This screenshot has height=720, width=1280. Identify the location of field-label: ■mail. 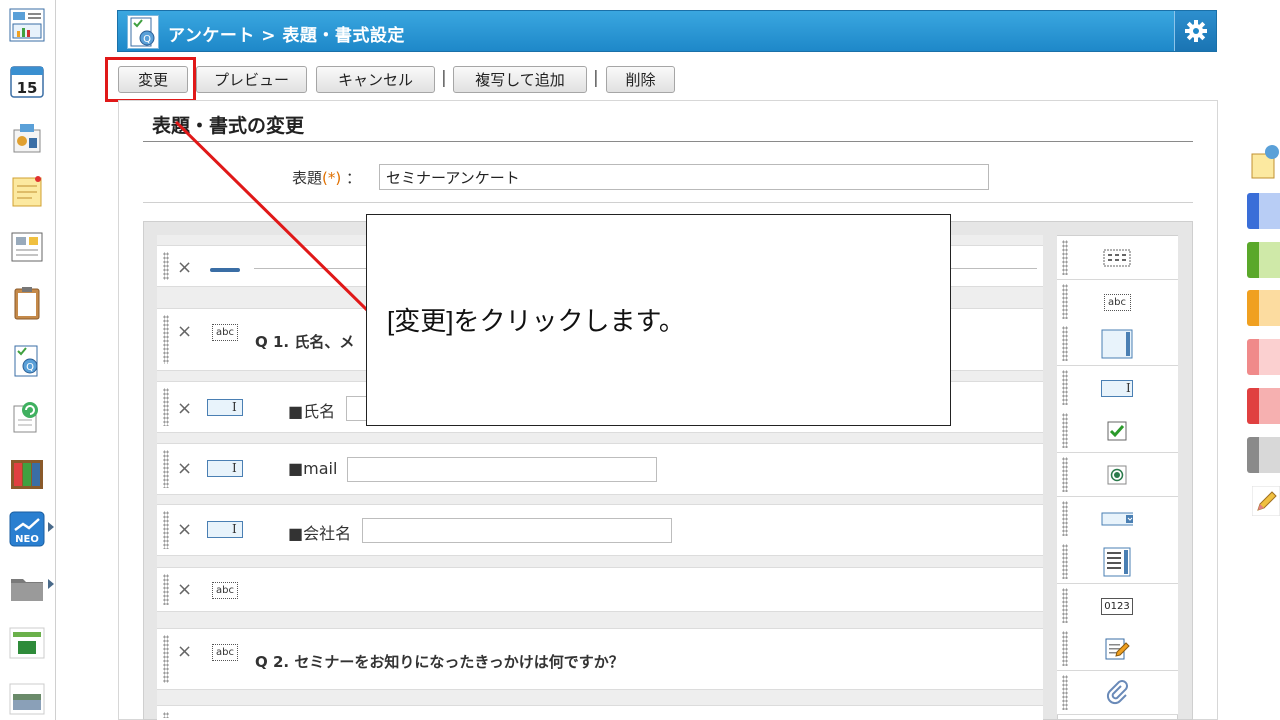
(313, 468).